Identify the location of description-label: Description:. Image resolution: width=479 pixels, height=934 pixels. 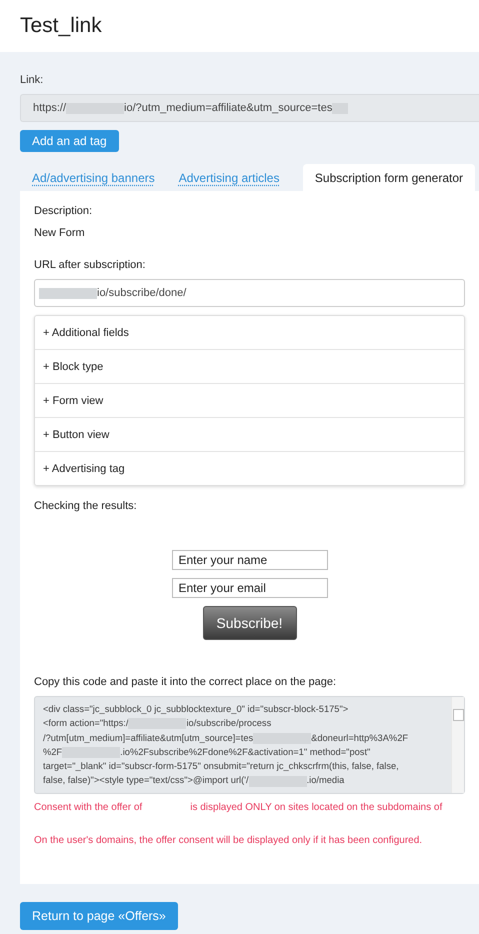
(64, 211).